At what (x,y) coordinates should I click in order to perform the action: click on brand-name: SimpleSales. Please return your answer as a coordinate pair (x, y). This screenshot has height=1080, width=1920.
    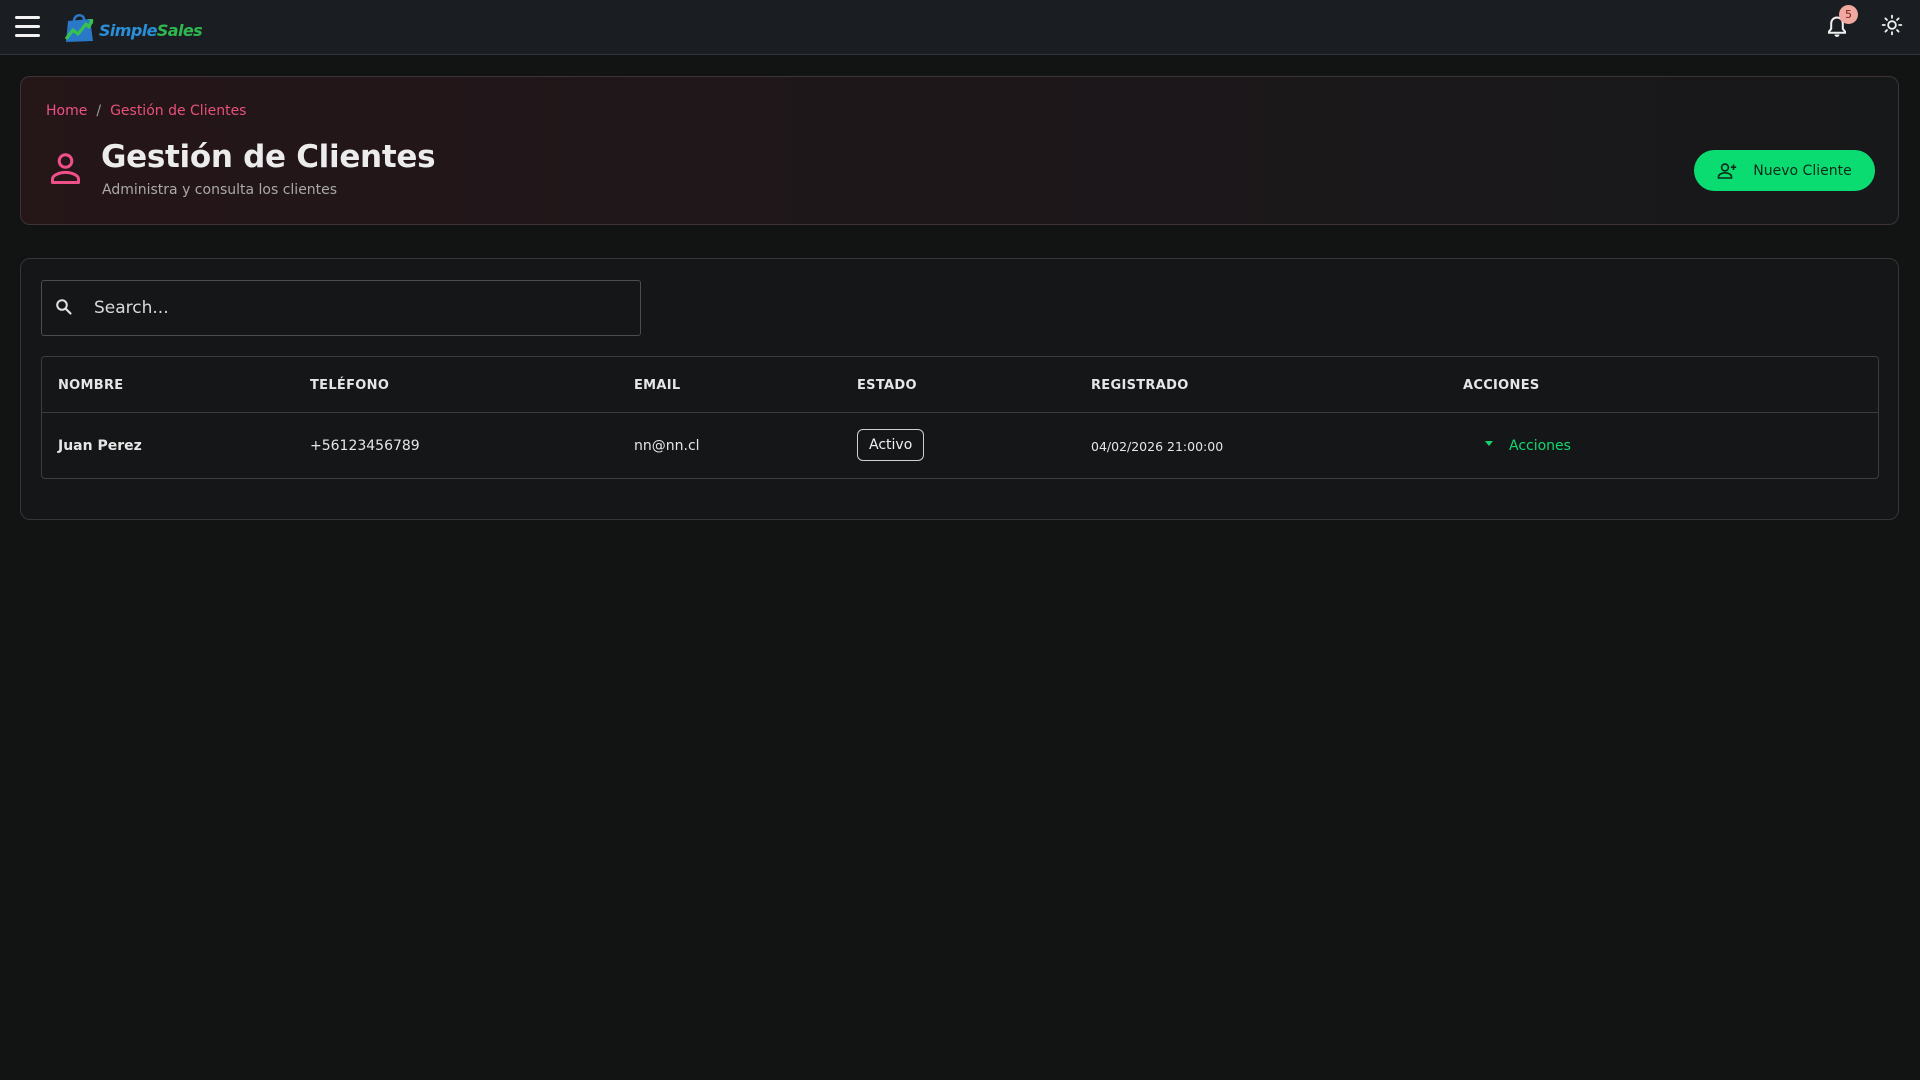
    Looking at the image, I should click on (151, 30).